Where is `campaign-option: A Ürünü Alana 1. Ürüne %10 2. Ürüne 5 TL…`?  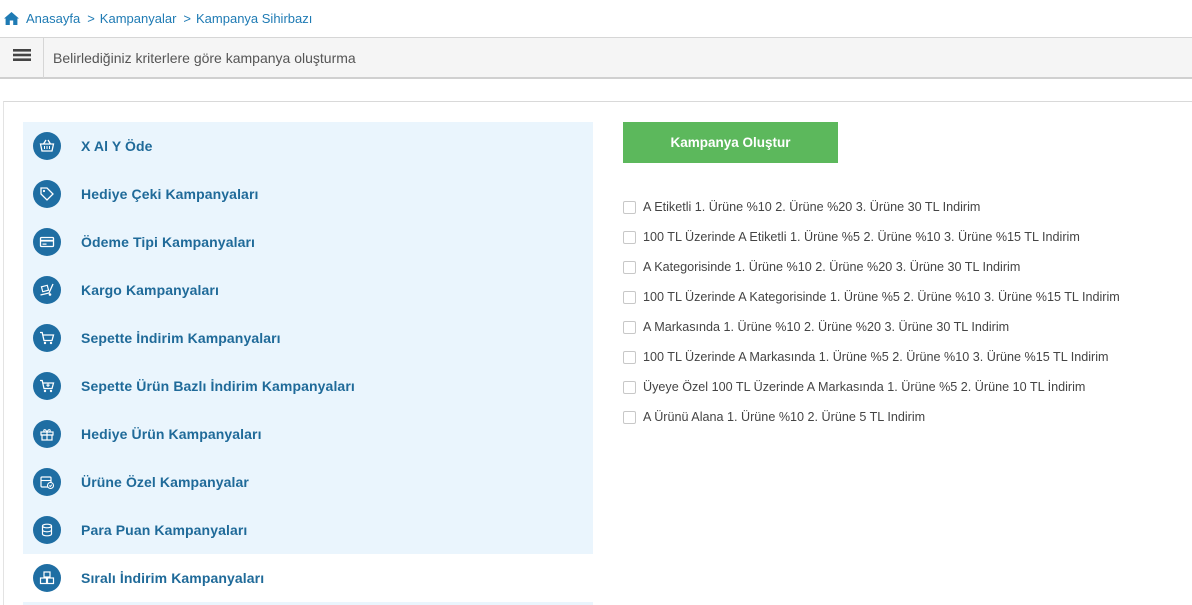 campaign-option: A Ürünü Alana 1. Ürüne %10 2. Ürüne 5 TL… is located at coordinates (903, 417).